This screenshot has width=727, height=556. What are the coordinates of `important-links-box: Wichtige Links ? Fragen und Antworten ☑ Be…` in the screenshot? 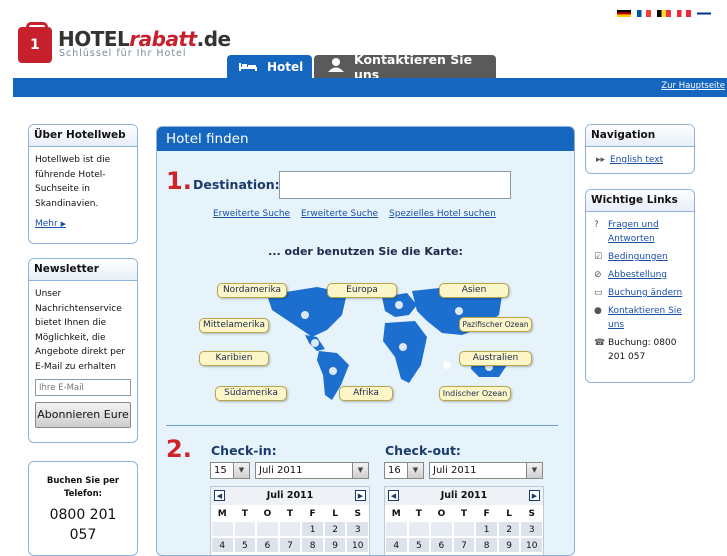 It's located at (640, 286).